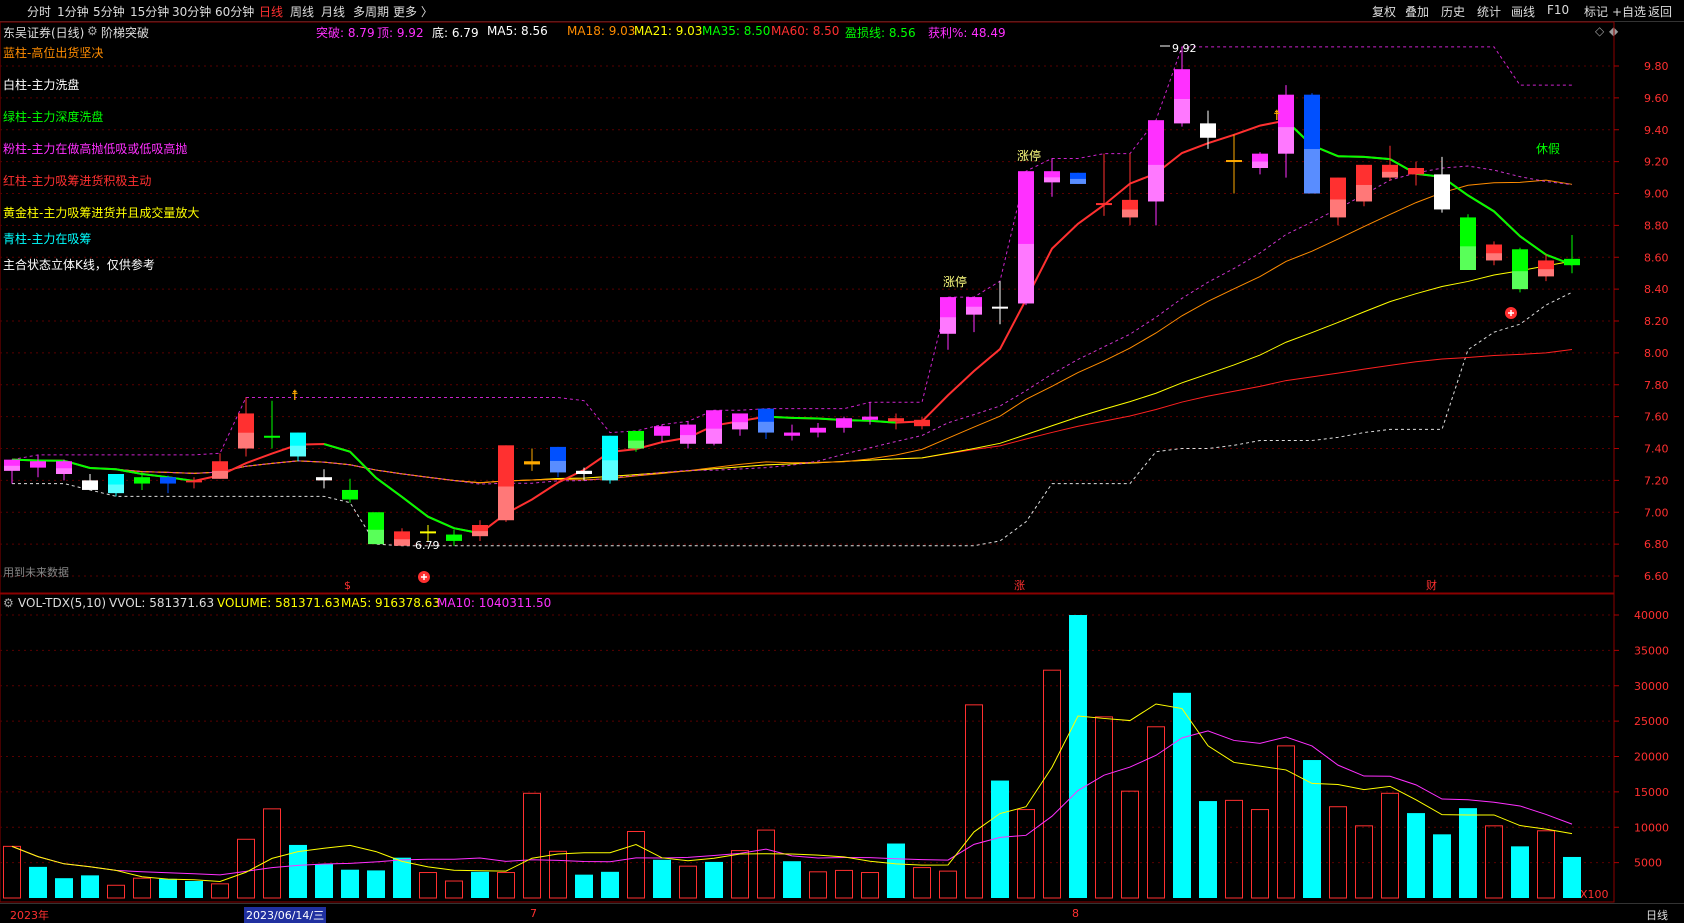  I want to click on gear-icon: ⚙, so click(8, 603).